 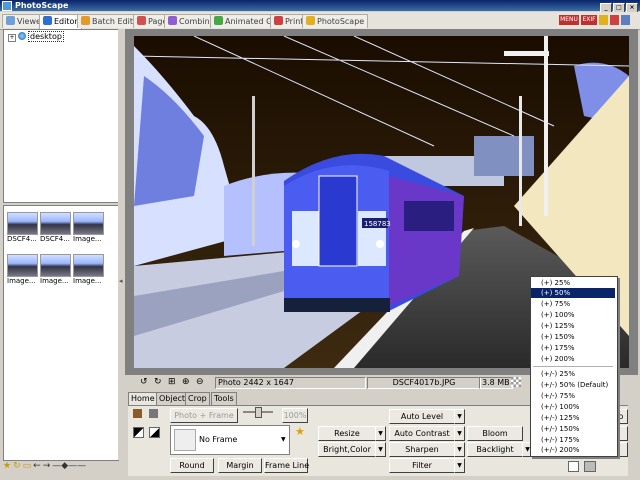 I want to click on star-icon: ★, so click(x=7, y=466).